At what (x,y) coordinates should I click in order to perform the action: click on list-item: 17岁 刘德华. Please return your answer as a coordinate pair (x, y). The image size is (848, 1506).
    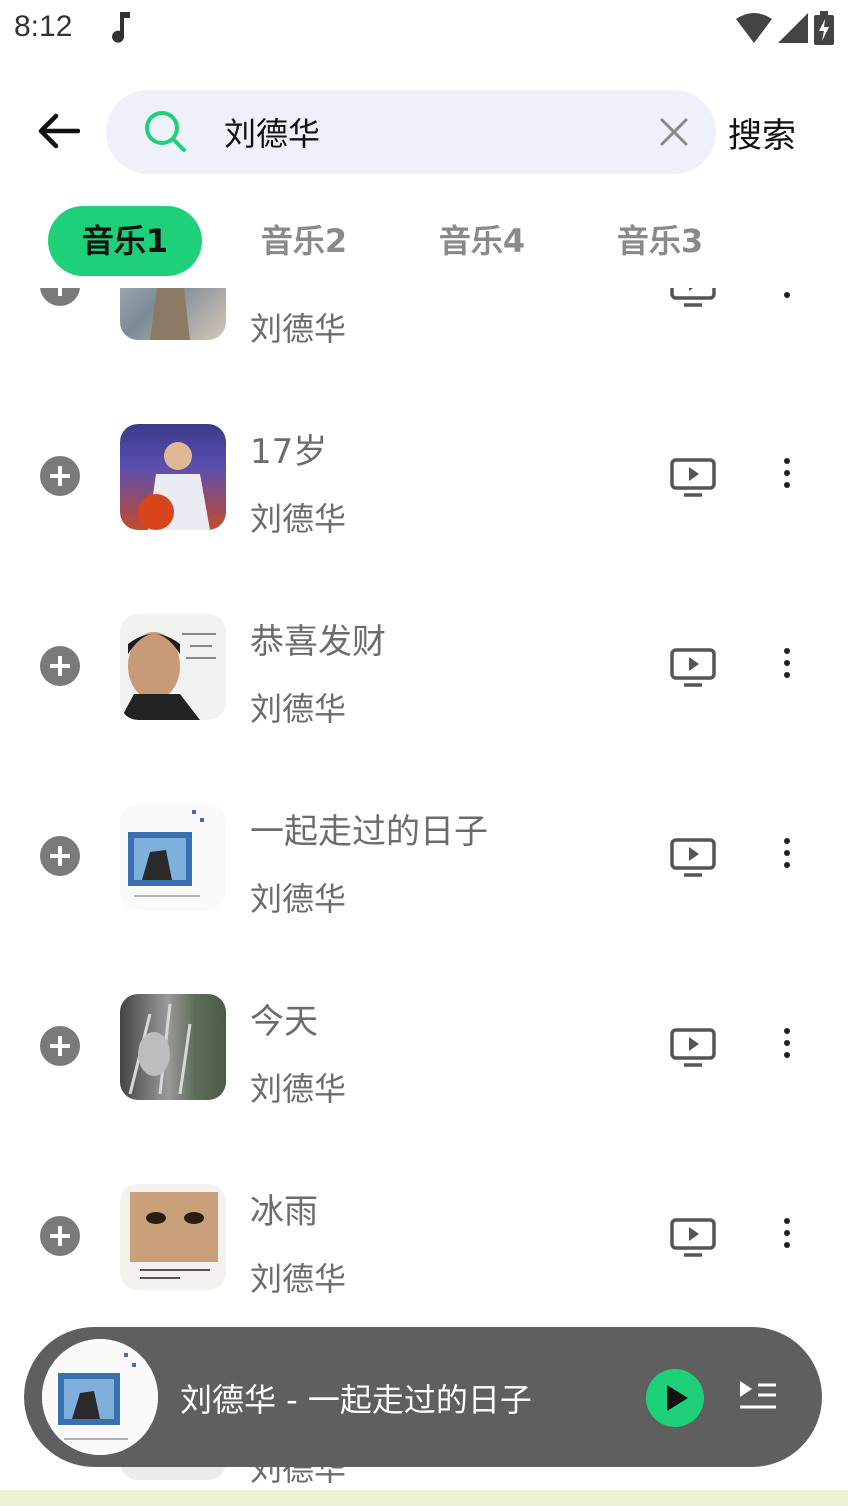
    Looking at the image, I should click on (424, 475).